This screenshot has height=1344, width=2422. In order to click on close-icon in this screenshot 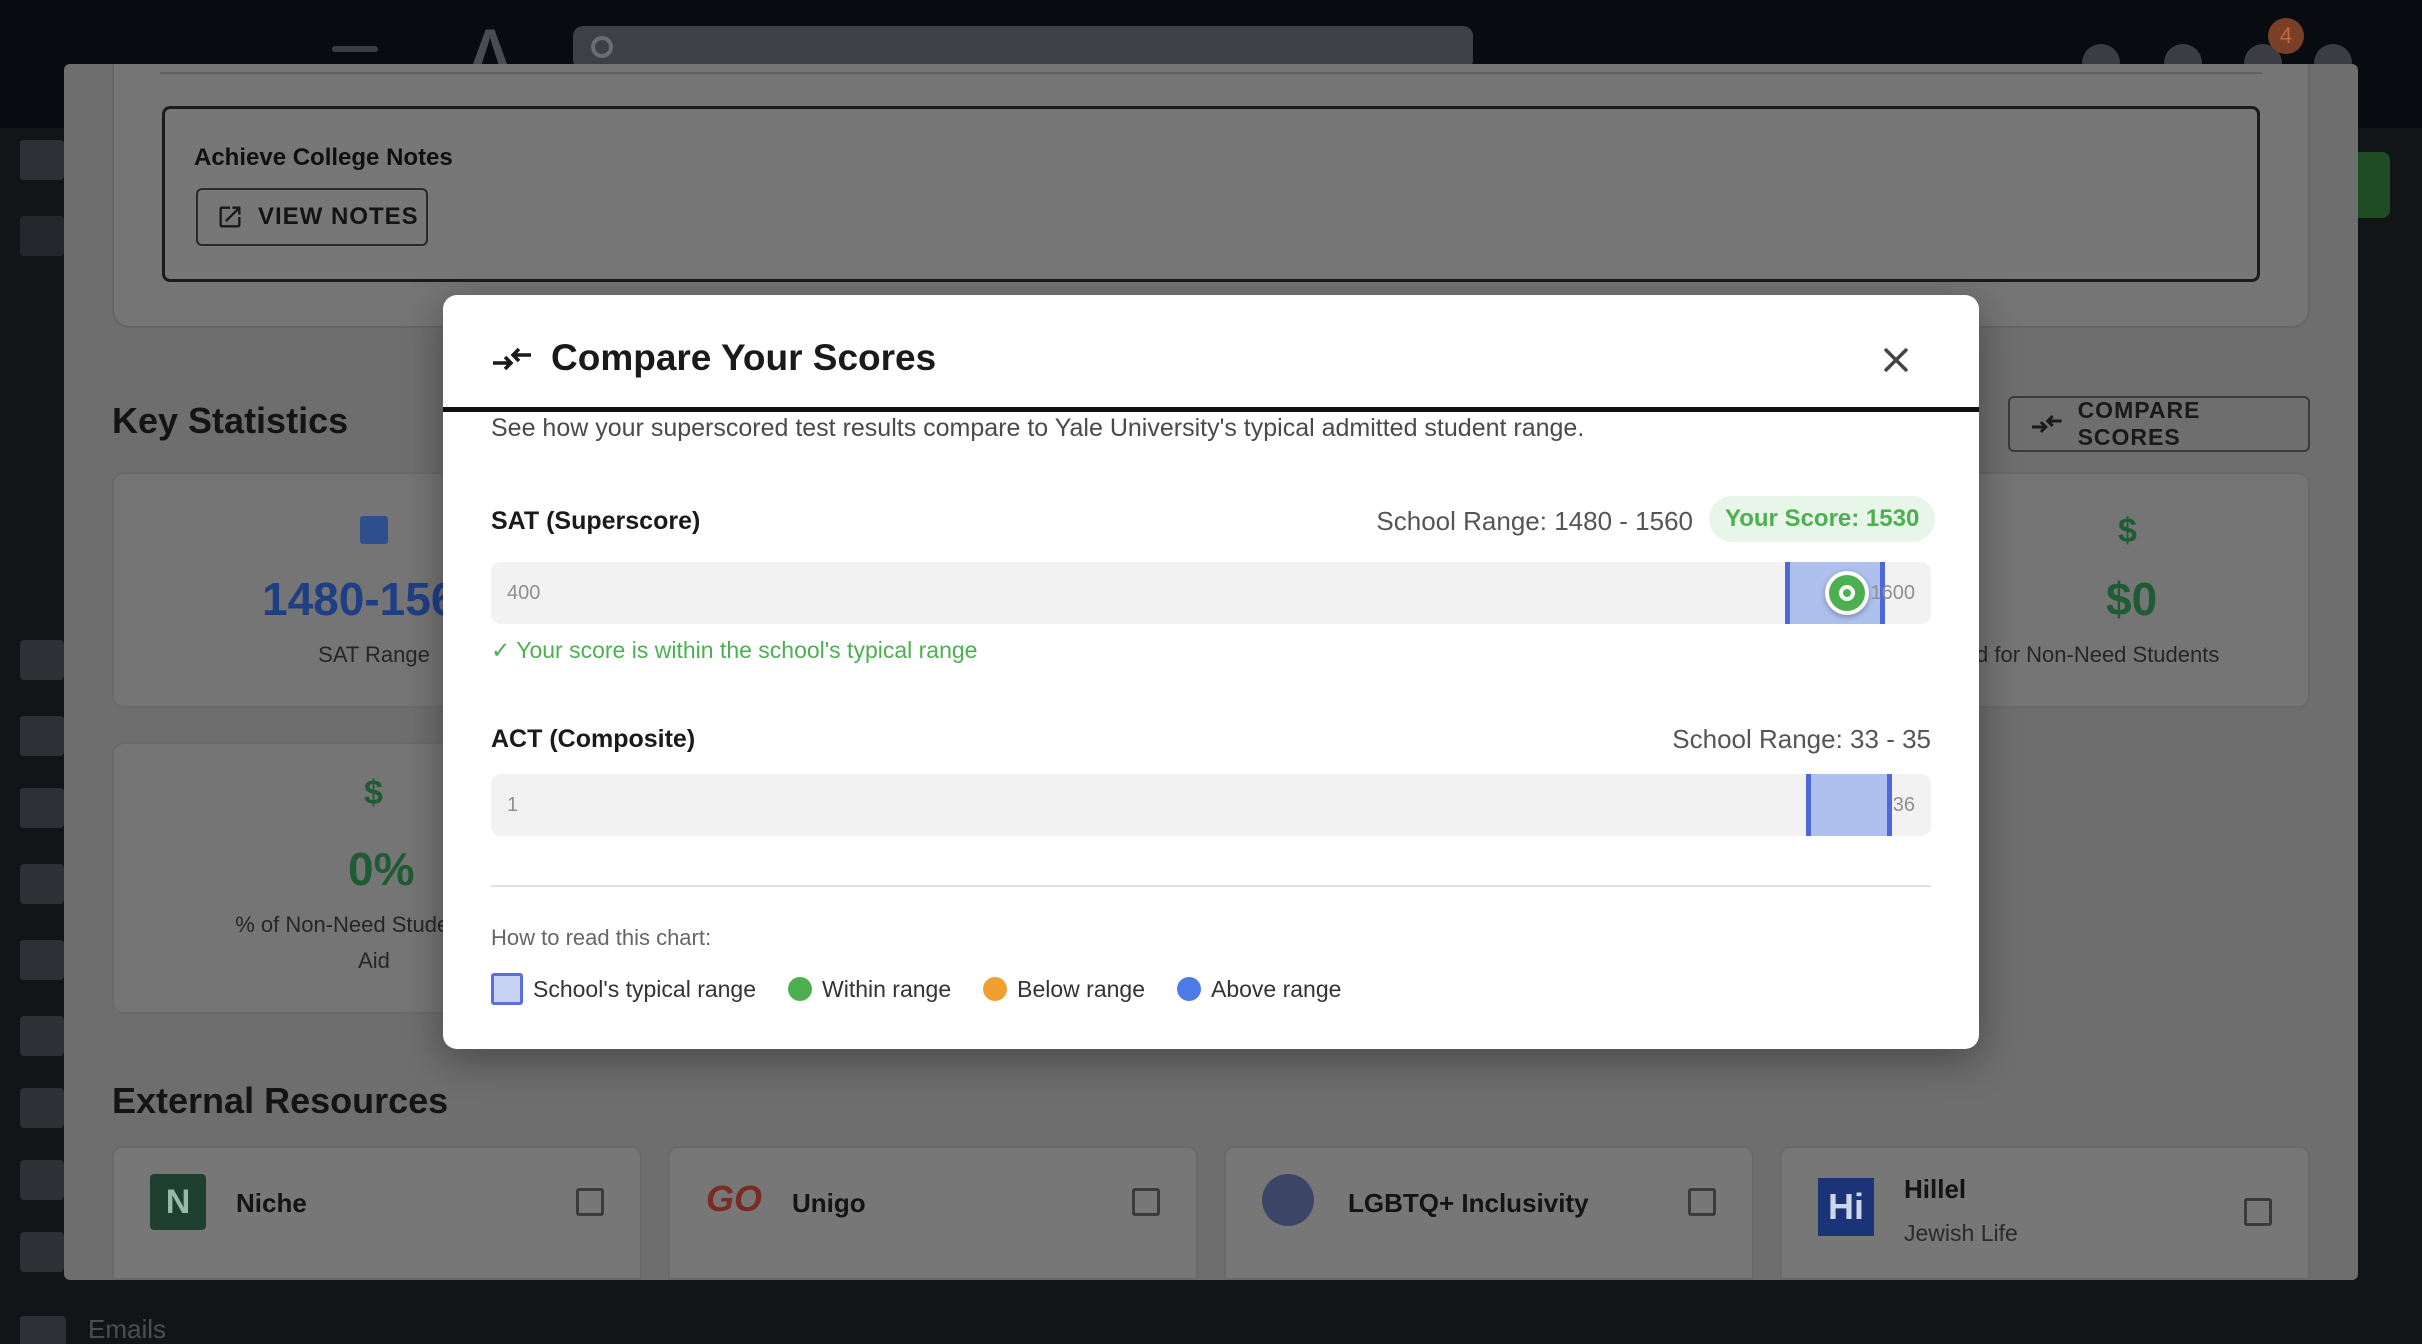, I will do `click(1896, 360)`.